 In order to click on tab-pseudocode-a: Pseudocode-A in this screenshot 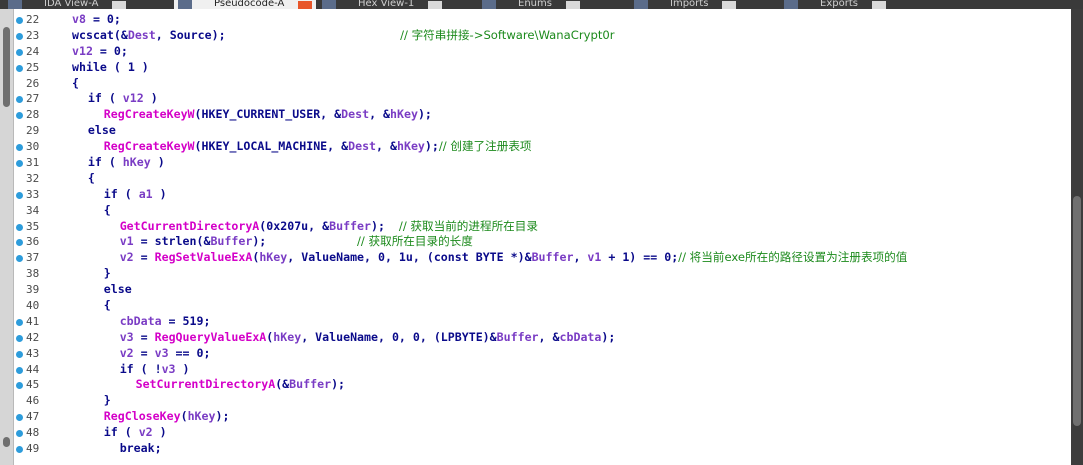, I will do `click(245, 4)`.